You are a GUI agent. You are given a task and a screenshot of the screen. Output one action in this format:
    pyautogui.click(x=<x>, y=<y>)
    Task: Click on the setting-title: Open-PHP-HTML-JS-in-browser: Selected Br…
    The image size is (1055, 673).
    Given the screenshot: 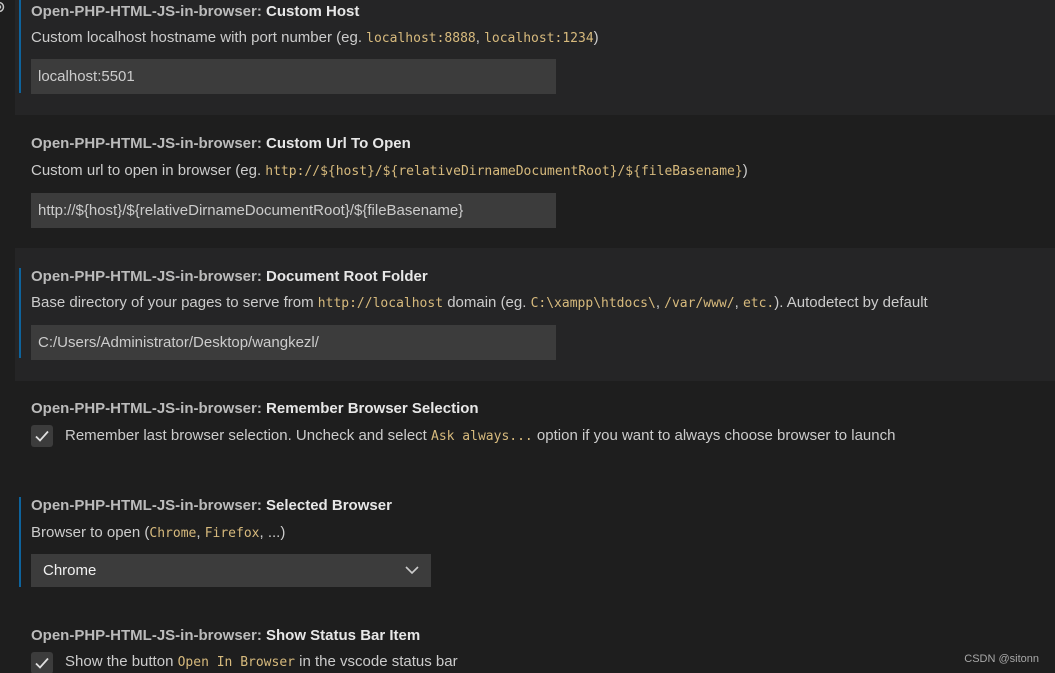 What is the action you would take?
    pyautogui.click(x=211, y=505)
    